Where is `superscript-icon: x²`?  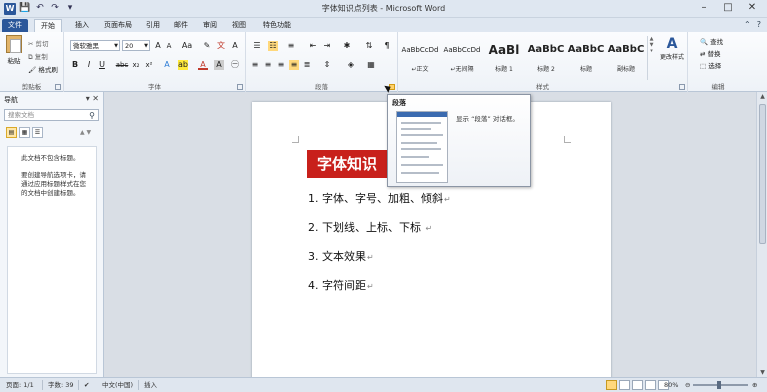 superscript-icon: x² is located at coordinates (149, 65).